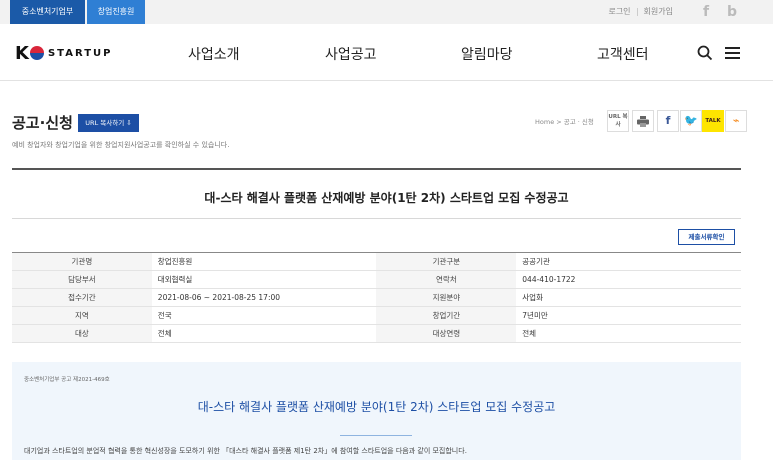 This screenshot has width=773, height=460. I want to click on notice-body-title: 대-스타 해결사 플랫폼 산재예방 분야(1탄 2차) 스타트업 모집 수정공고, so click(376, 407).